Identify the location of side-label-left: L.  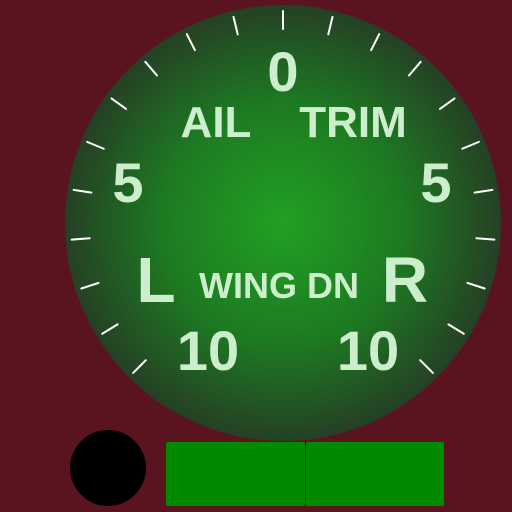
(155, 280).